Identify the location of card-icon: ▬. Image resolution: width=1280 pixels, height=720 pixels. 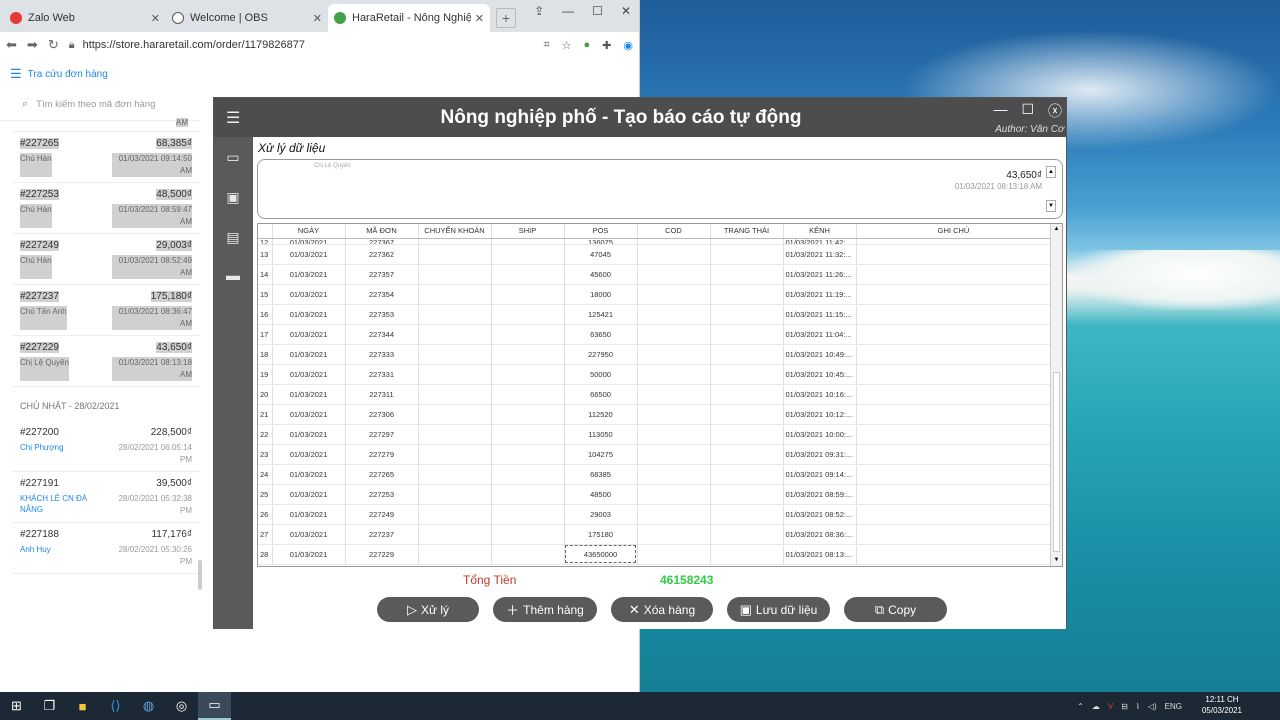
(233, 276).